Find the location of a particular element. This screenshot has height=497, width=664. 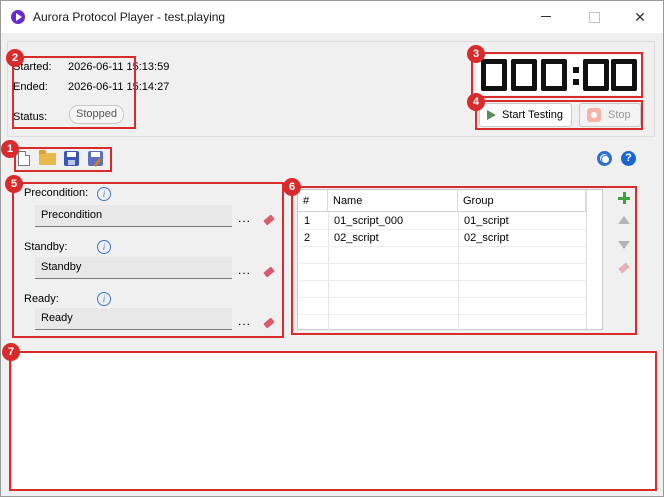

window-title: Aurora Protocol Player - test.playing is located at coordinates (129, 17).